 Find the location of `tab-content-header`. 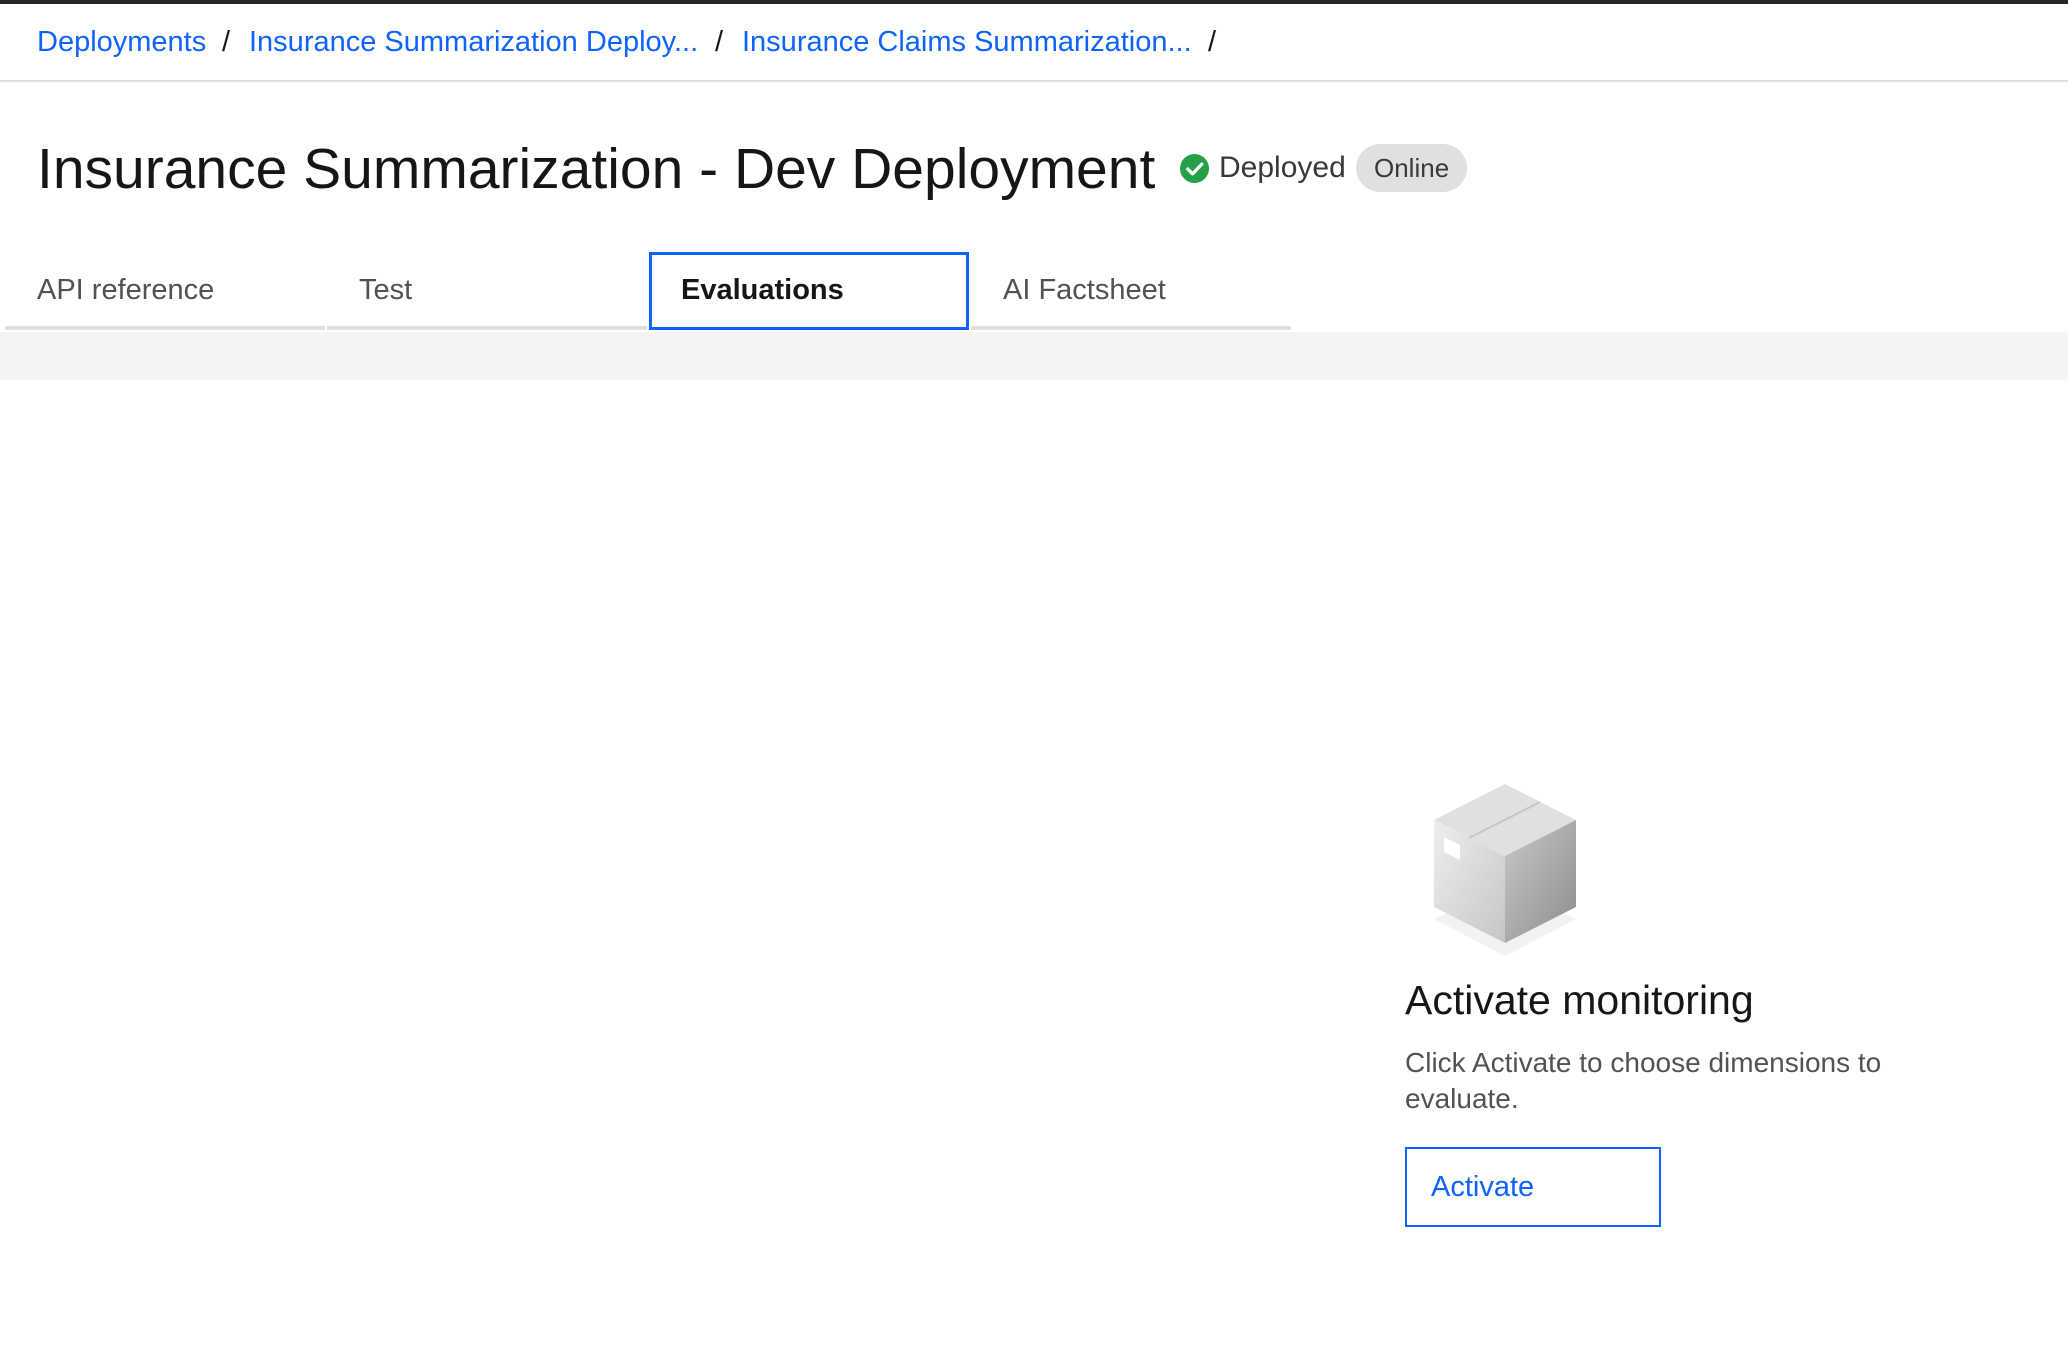

tab-content-header is located at coordinates (1034, 356).